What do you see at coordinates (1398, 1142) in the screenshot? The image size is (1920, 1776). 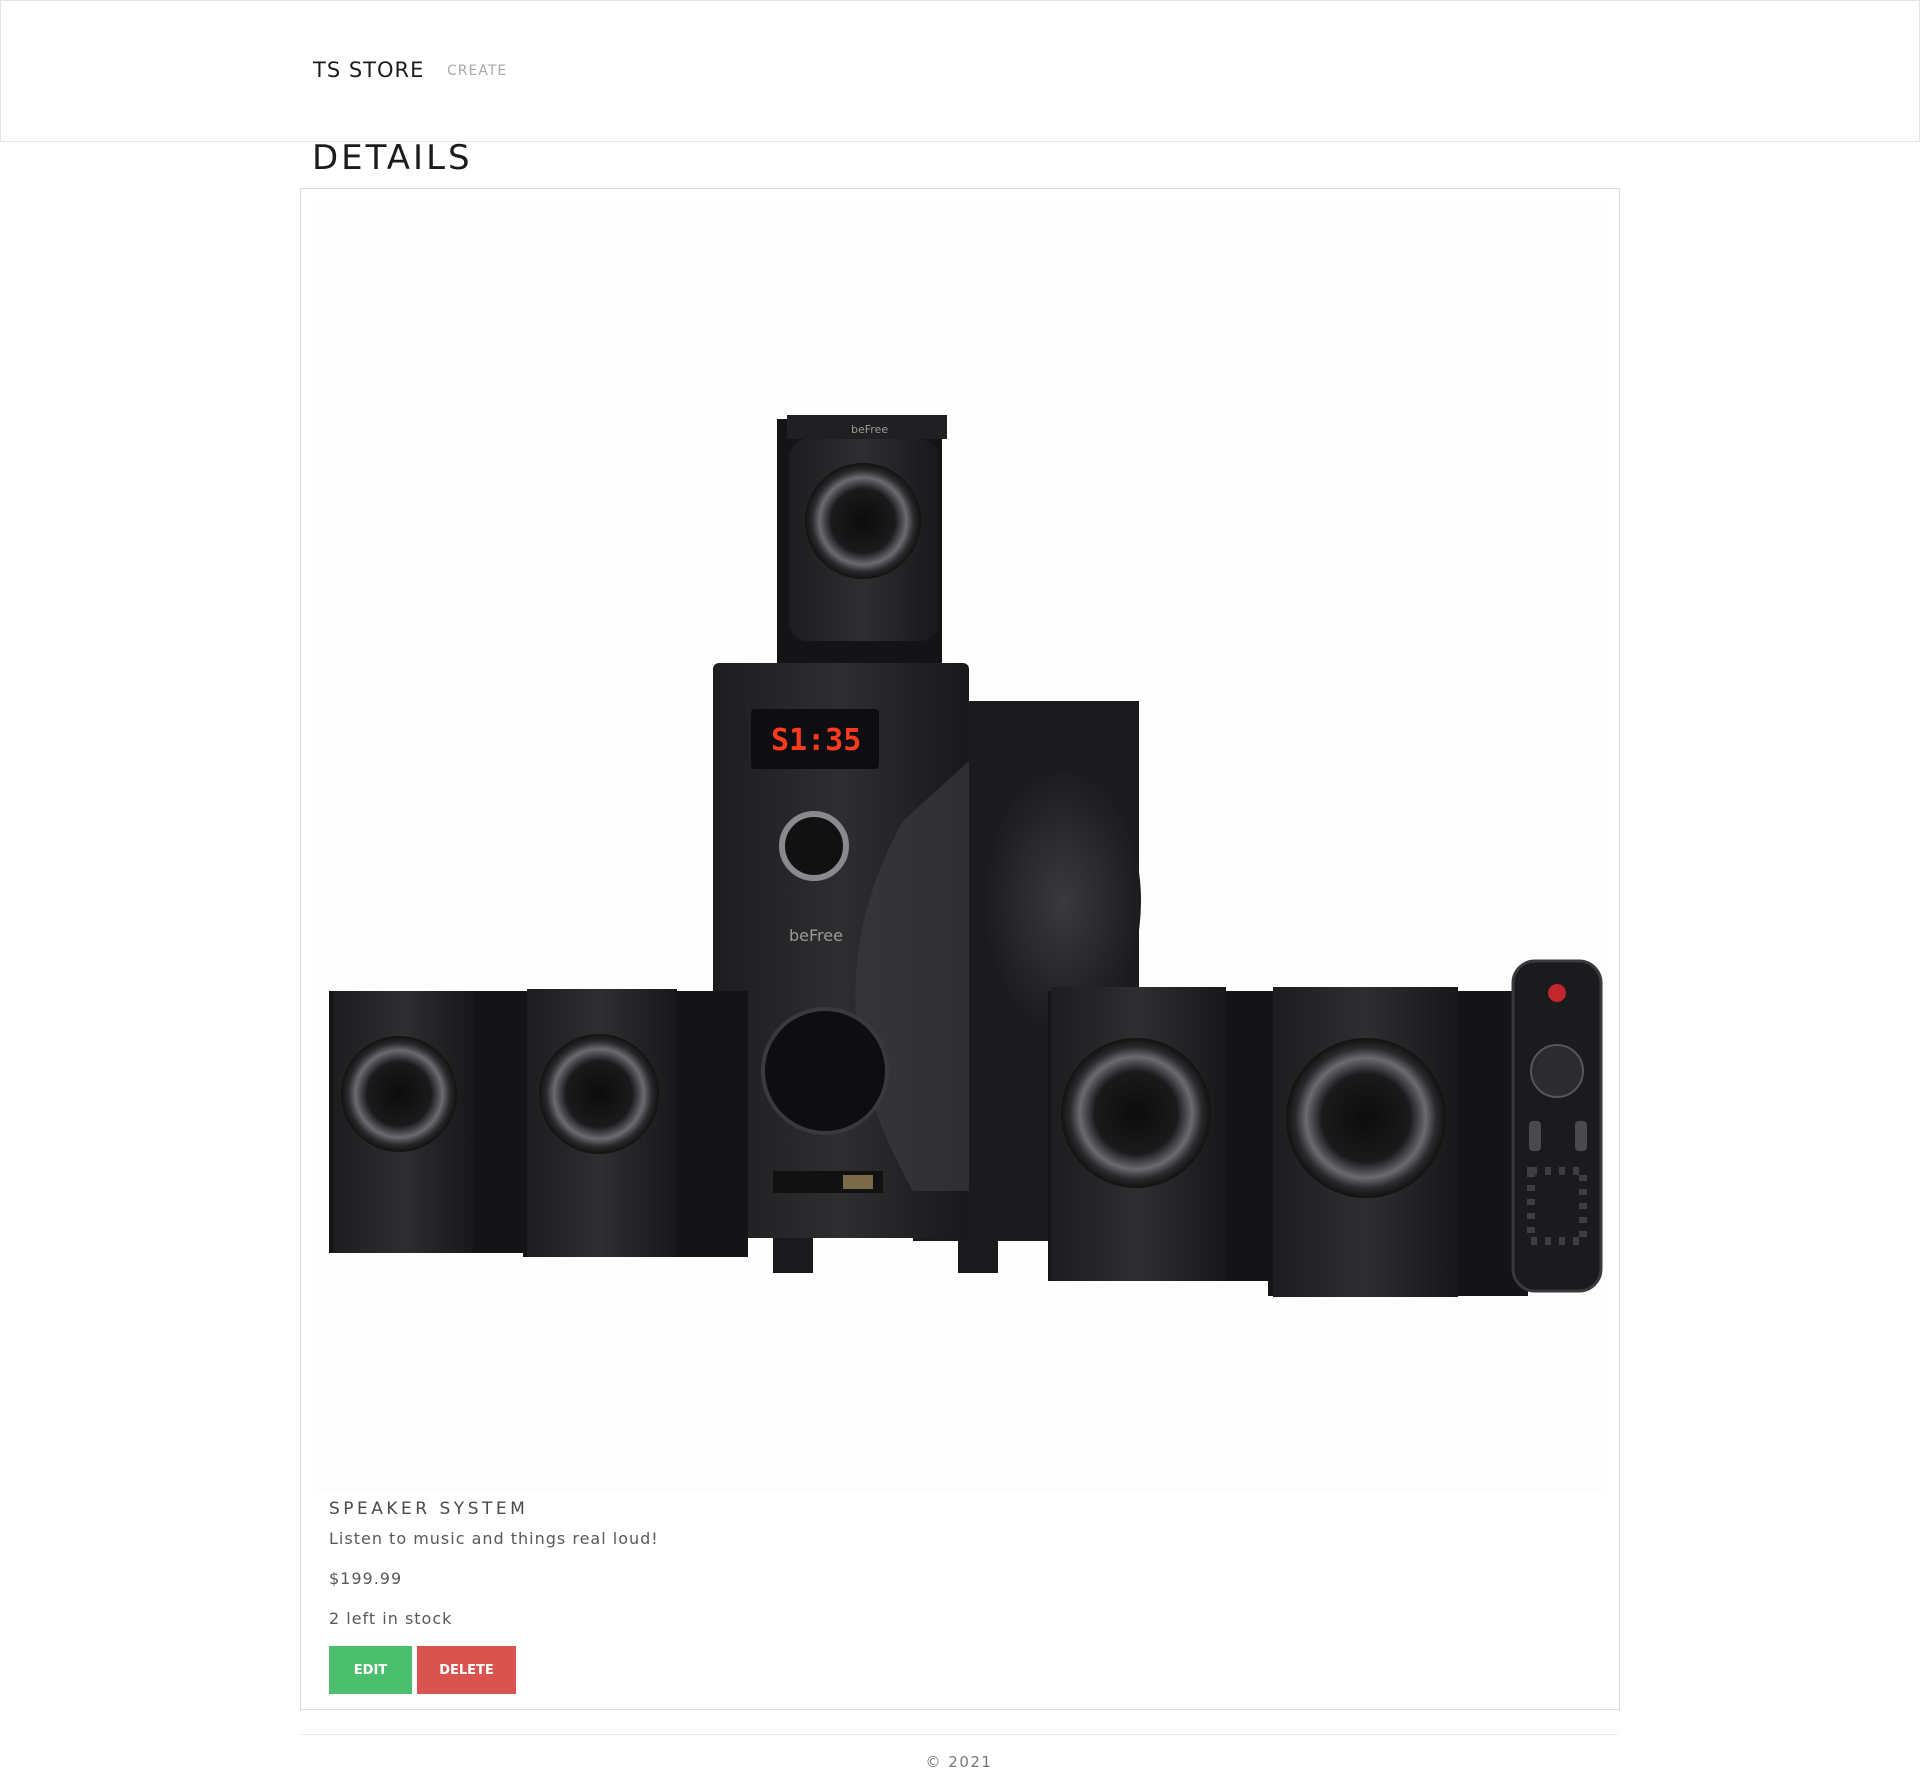 I see `rear-right-speaker` at bounding box center [1398, 1142].